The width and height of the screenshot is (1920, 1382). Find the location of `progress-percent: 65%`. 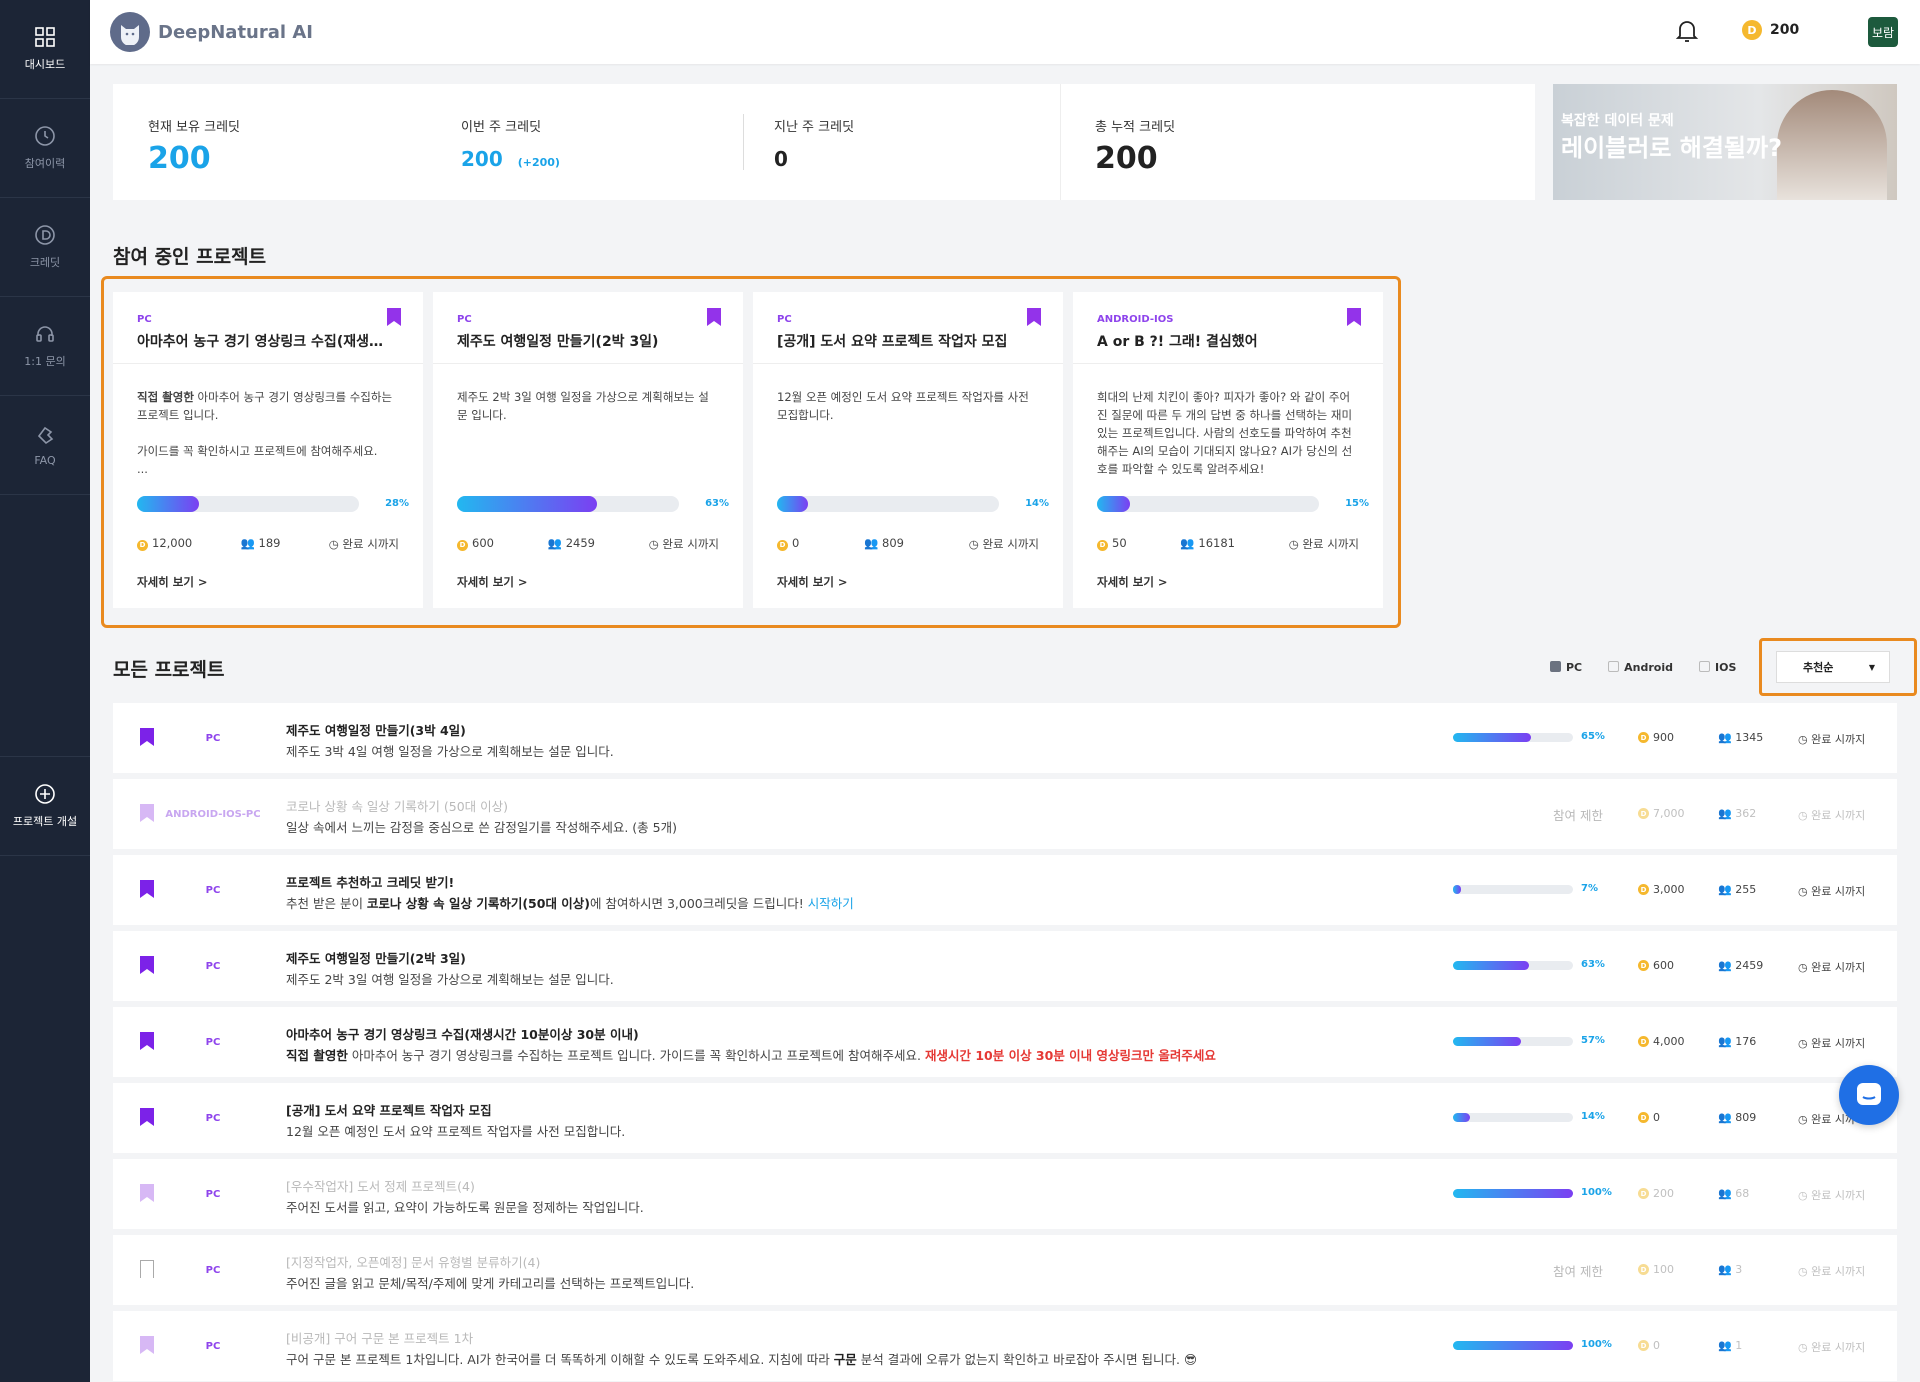

progress-percent: 65% is located at coordinates (1593, 736).